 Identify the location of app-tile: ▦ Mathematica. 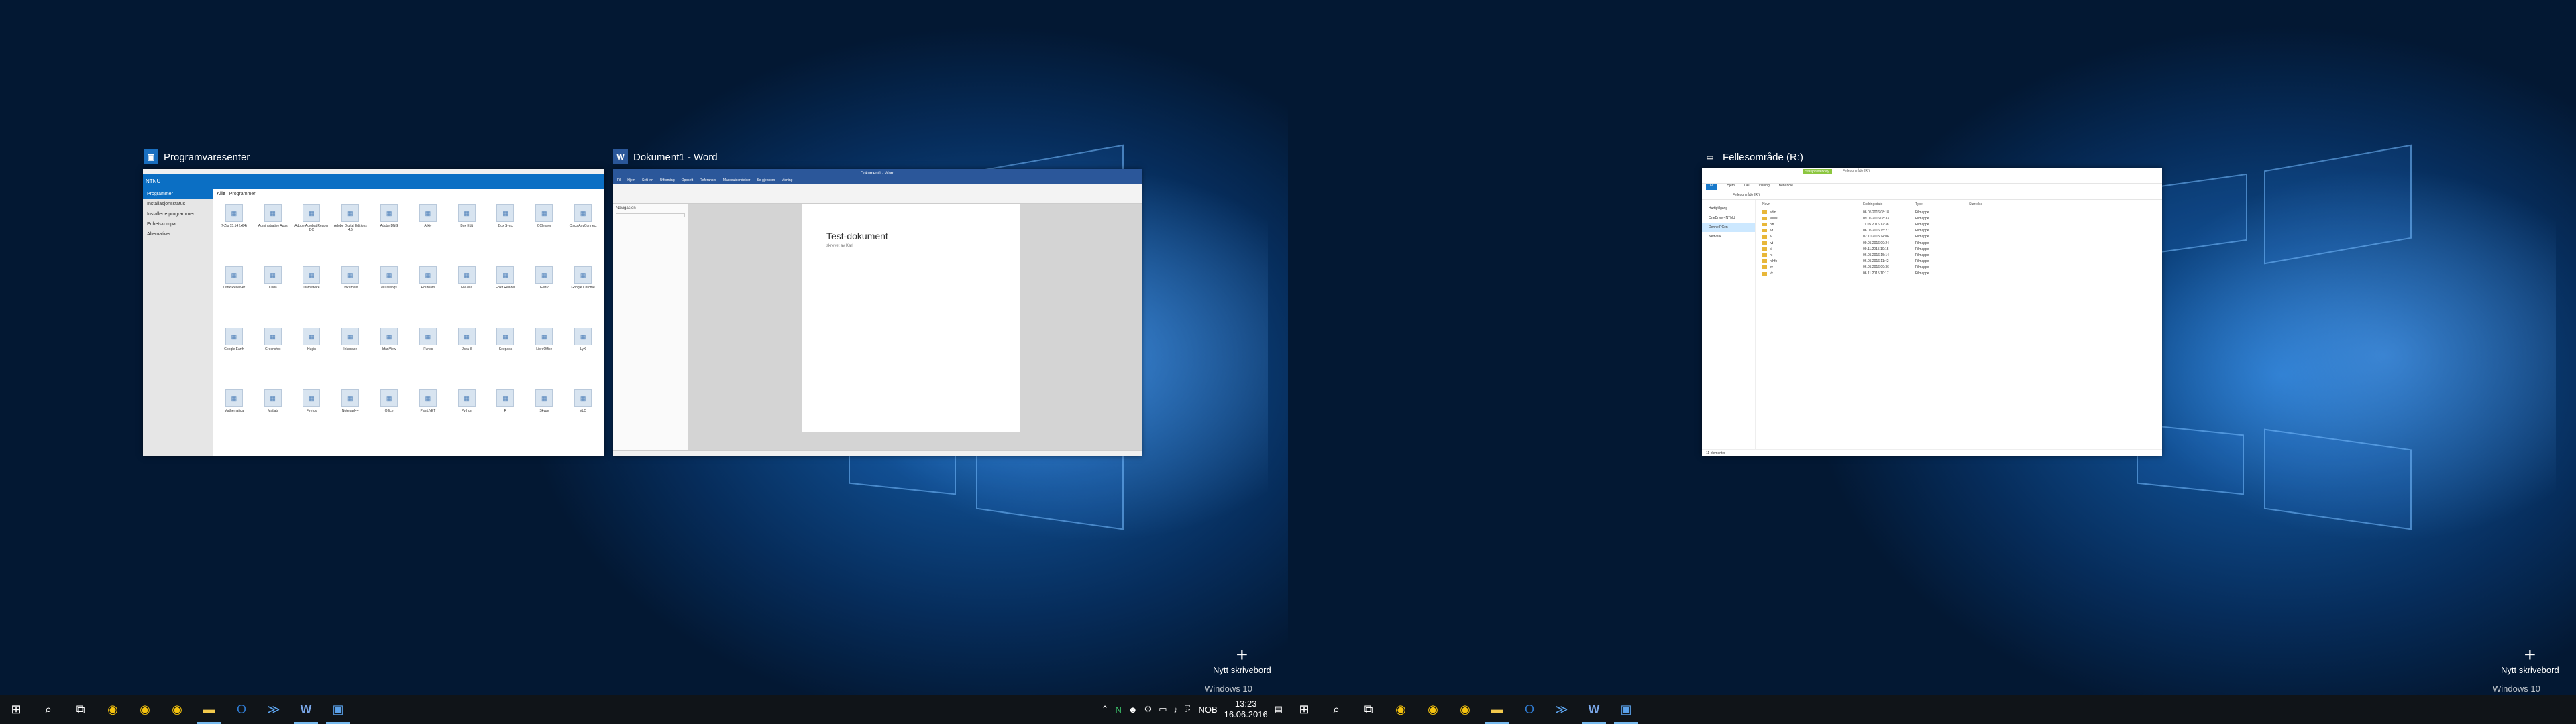
(234, 417).